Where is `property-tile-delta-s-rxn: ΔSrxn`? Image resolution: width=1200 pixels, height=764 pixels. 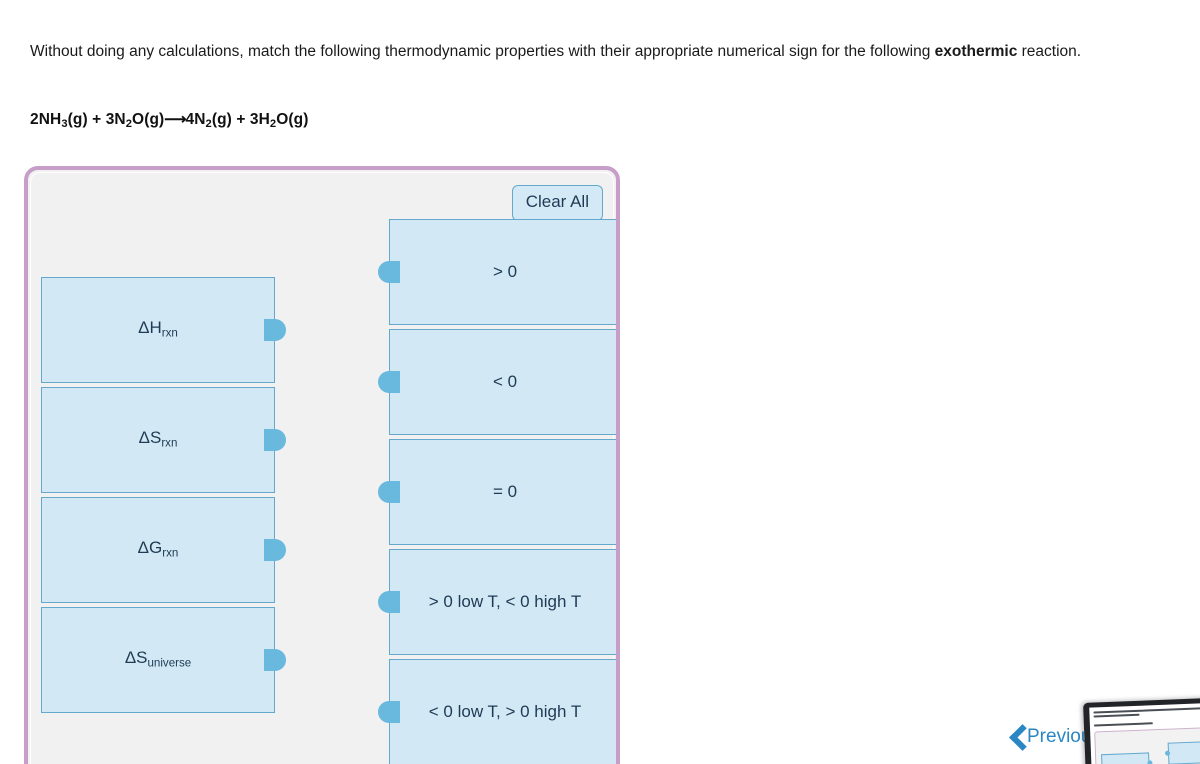 property-tile-delta-s-rxn: ΔSrxn is located at coordinates (163, 440).